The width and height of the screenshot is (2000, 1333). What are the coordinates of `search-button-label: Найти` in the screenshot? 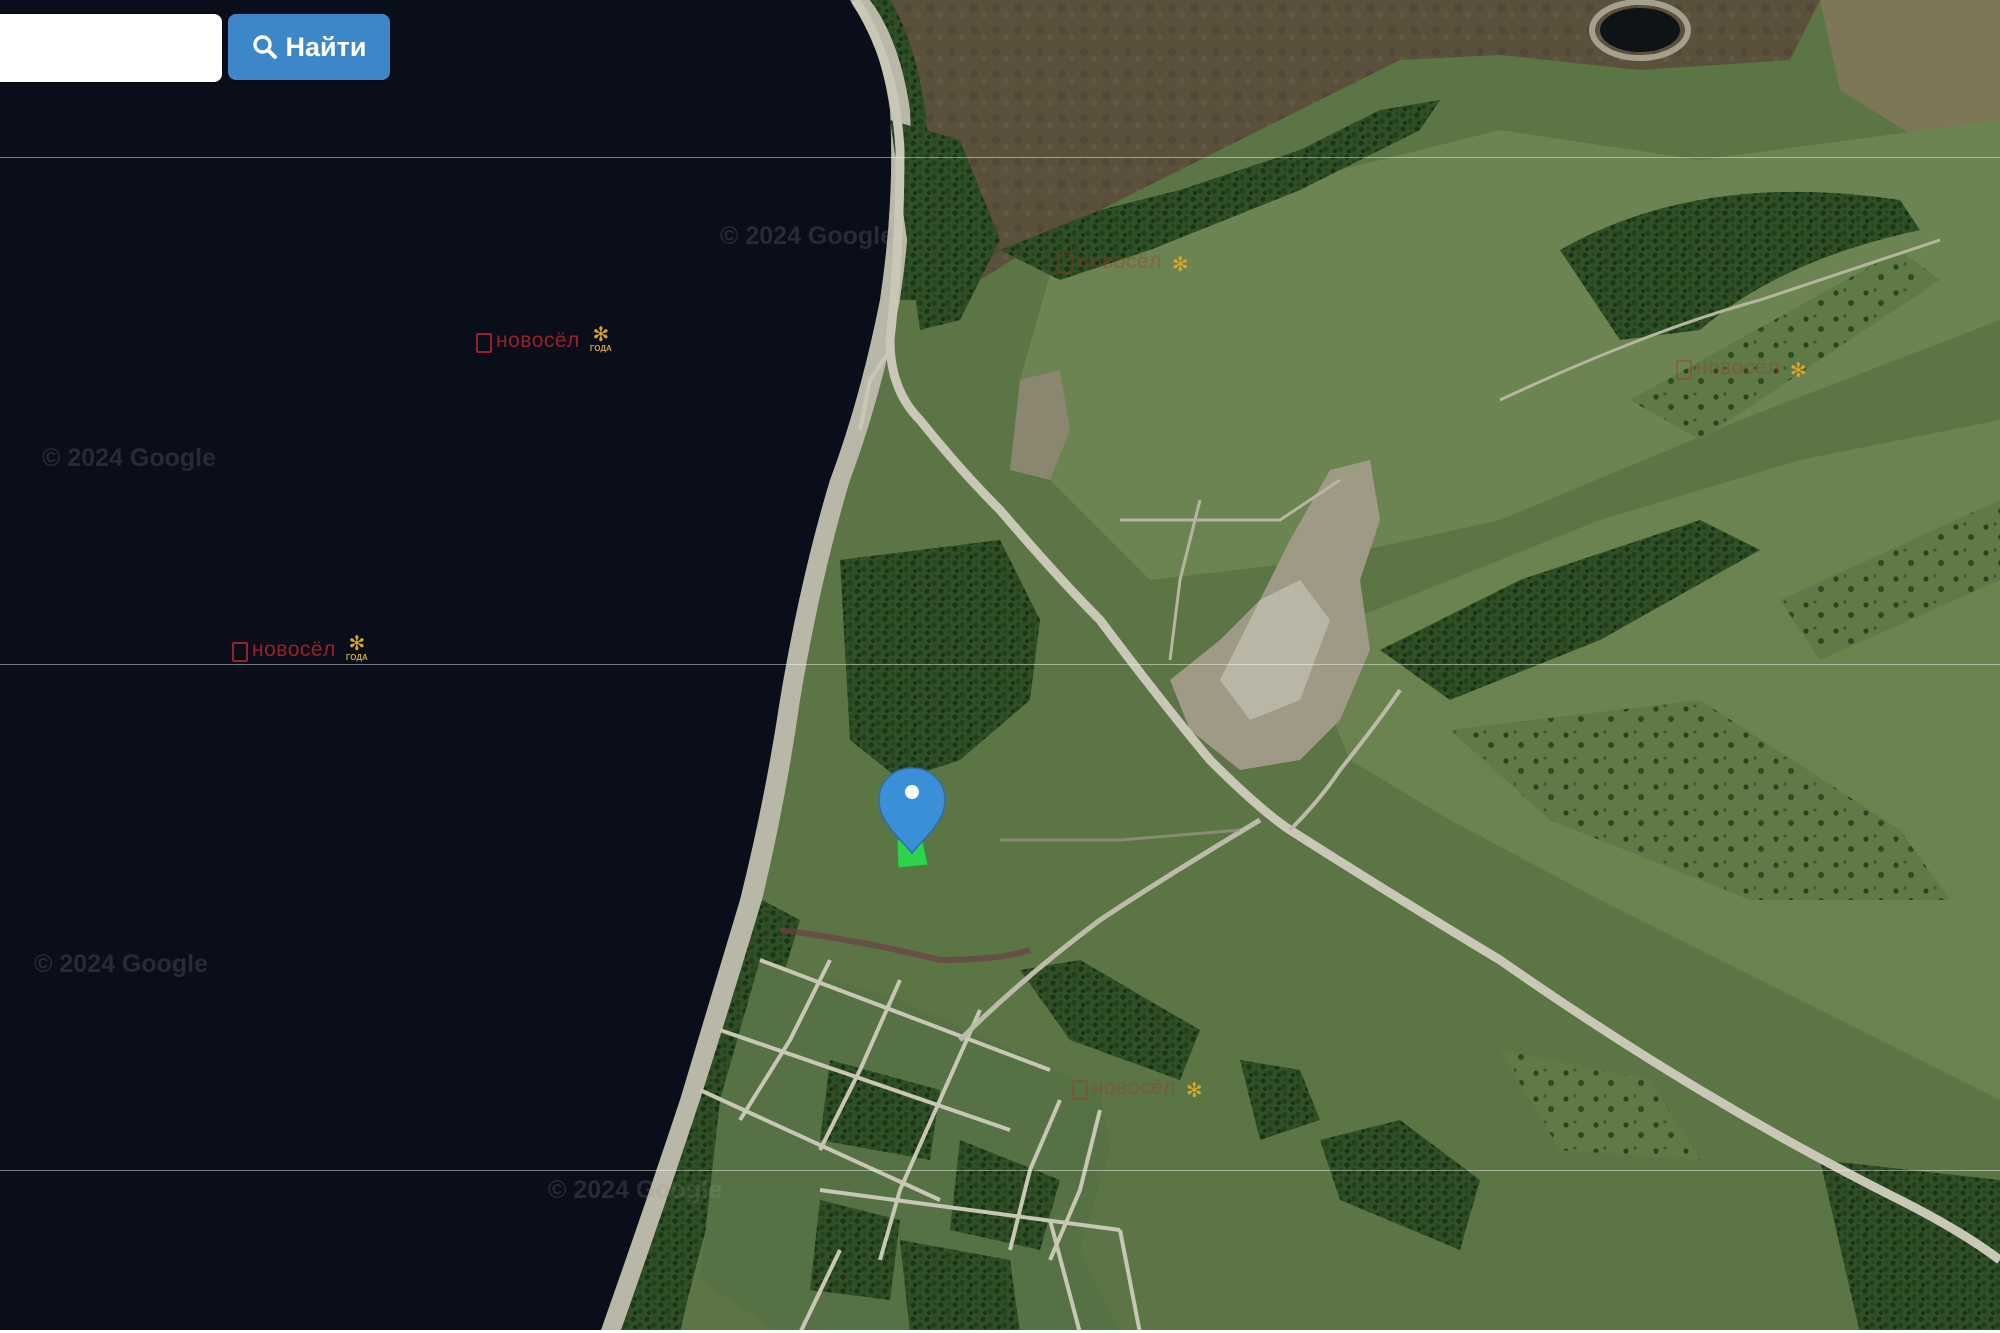 It's located at (326, 46).